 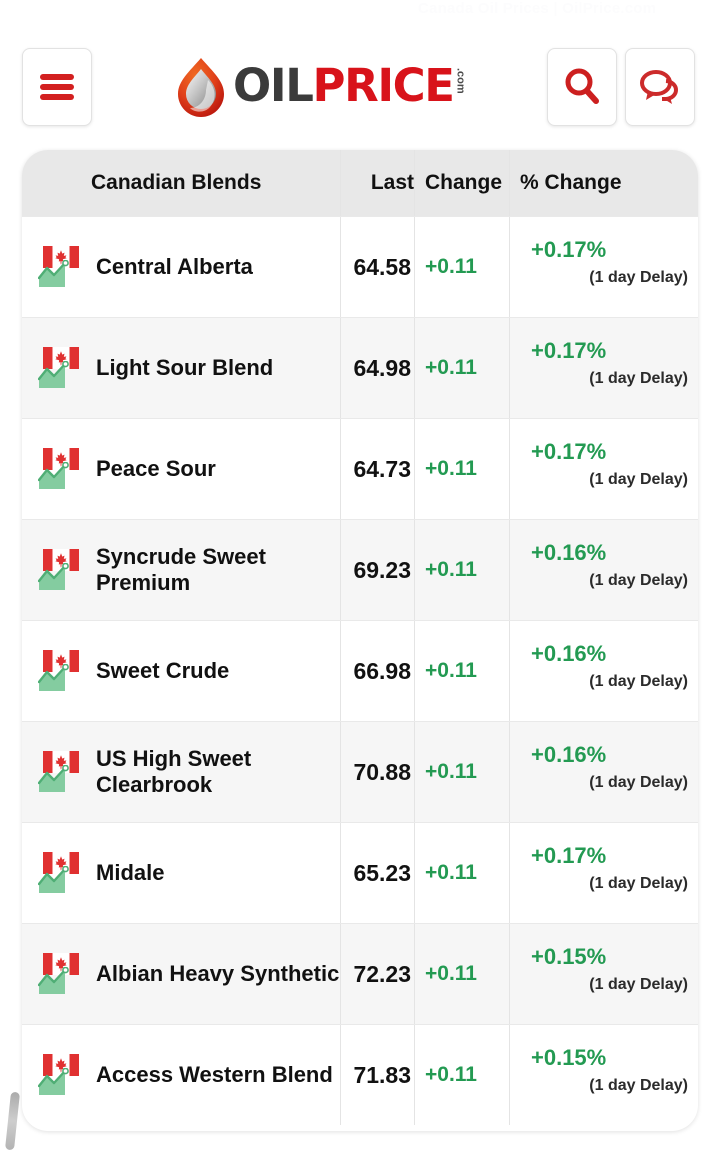 I want to click on last-value: 70.88, so click(x=382, y=771).